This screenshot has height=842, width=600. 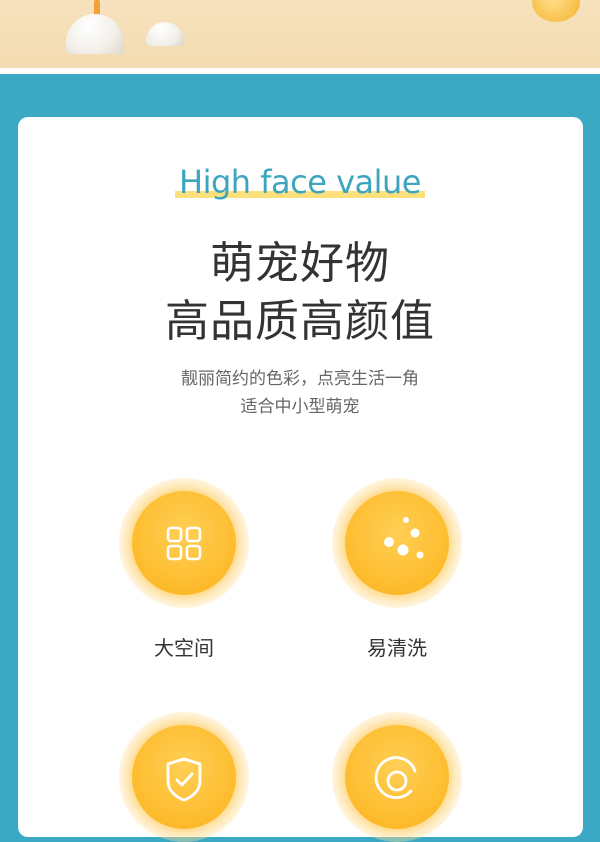 I want to click on description-line-2: 适合中小型萌宠, so click(x=300, y=407).